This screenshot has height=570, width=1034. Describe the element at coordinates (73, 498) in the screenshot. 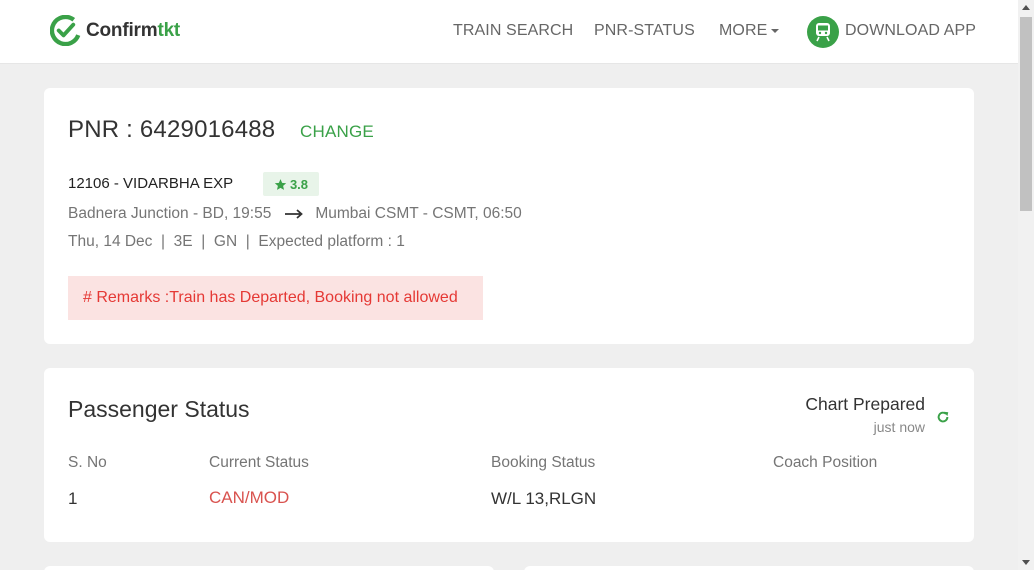

I see `passenger-sno: 1` at that location.